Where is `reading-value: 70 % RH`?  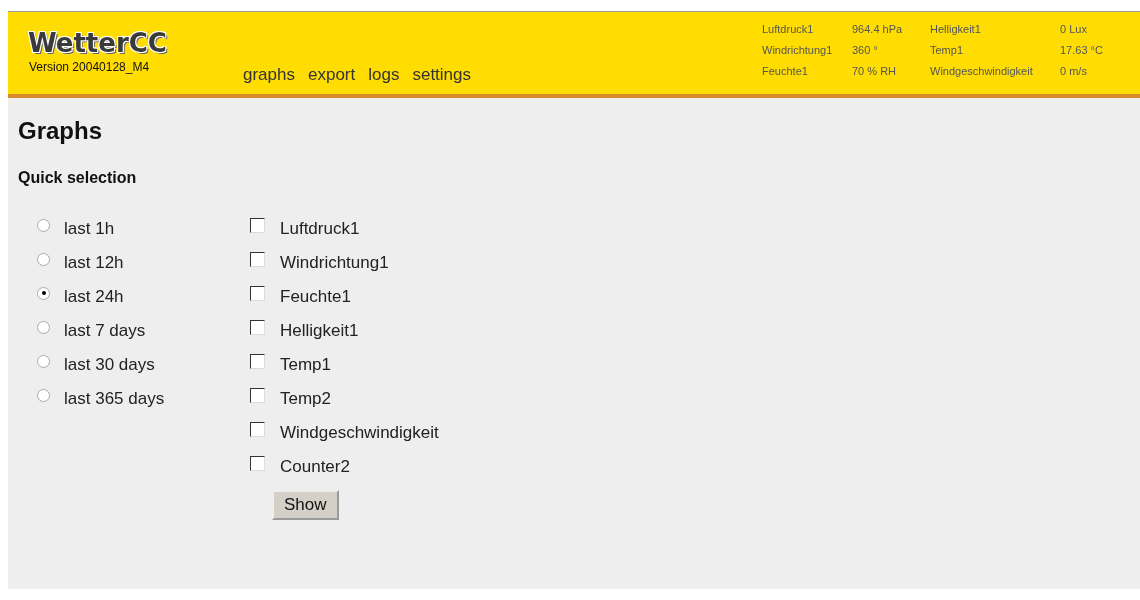 reading-value: 70 % RH is located at coordinates (875, 71).